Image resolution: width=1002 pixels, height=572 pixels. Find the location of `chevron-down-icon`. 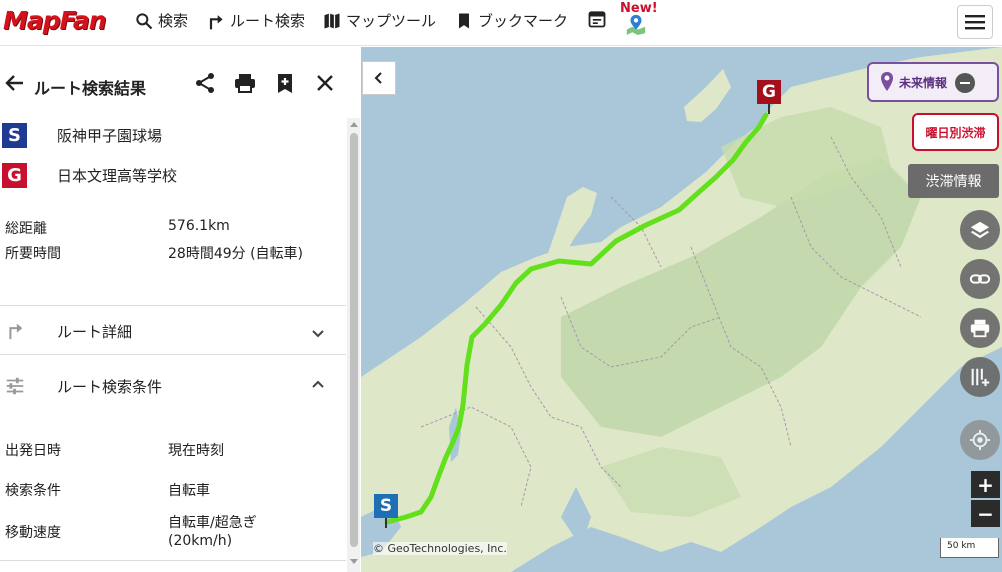

chevron-down-icon is located at coordinates (318, 334).